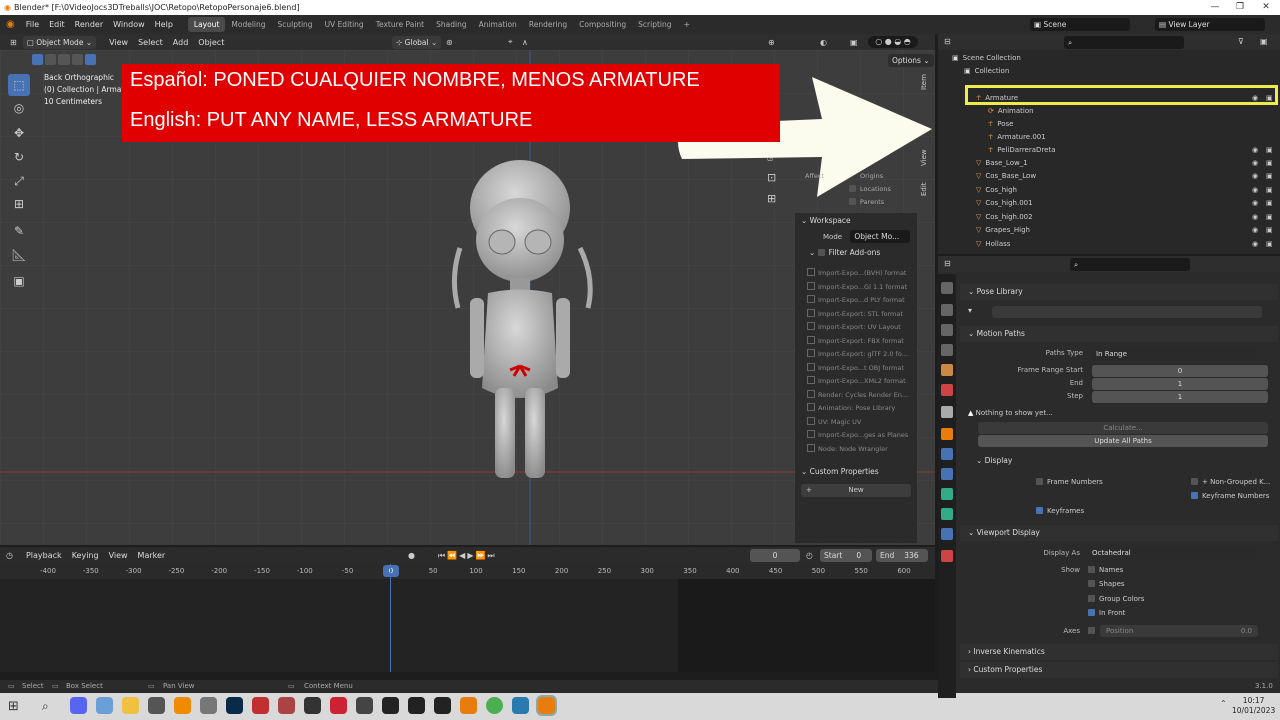 The height and width of the screenshot is (720, 1280). Describe the element at coordinates (1241, 41) in the screenshot. I see `filter-icon: ⊽` at that location.